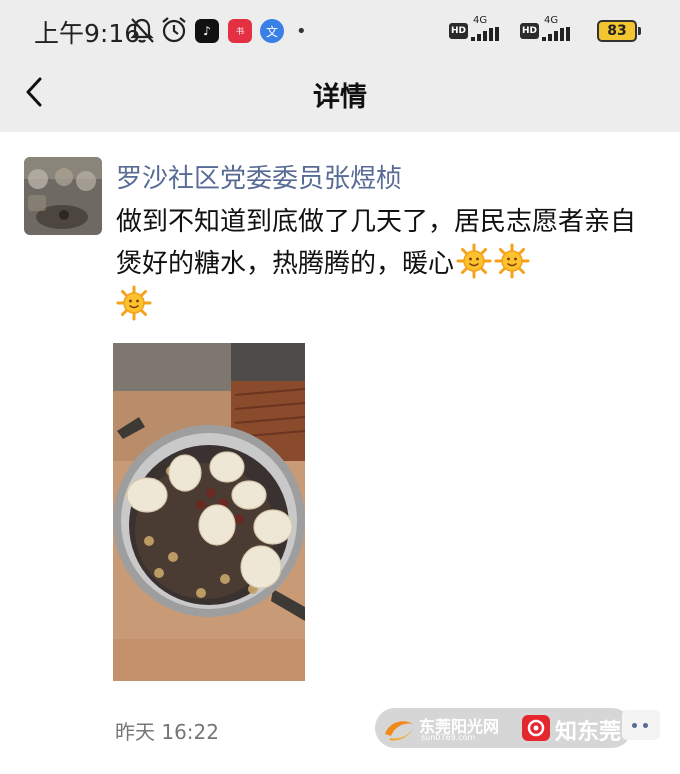 The height and width of the screenshot is (774, 680). What do you see at coordinates (536, 728) in the screenshot?
I see `zhidongguan-logo-icon` at bounding box center [536, 728].